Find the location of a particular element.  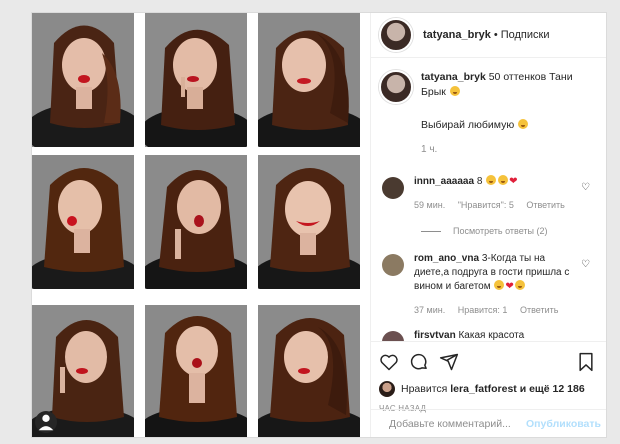

add-comment-bar: Опубликовать is located at coordinates (488, 423).